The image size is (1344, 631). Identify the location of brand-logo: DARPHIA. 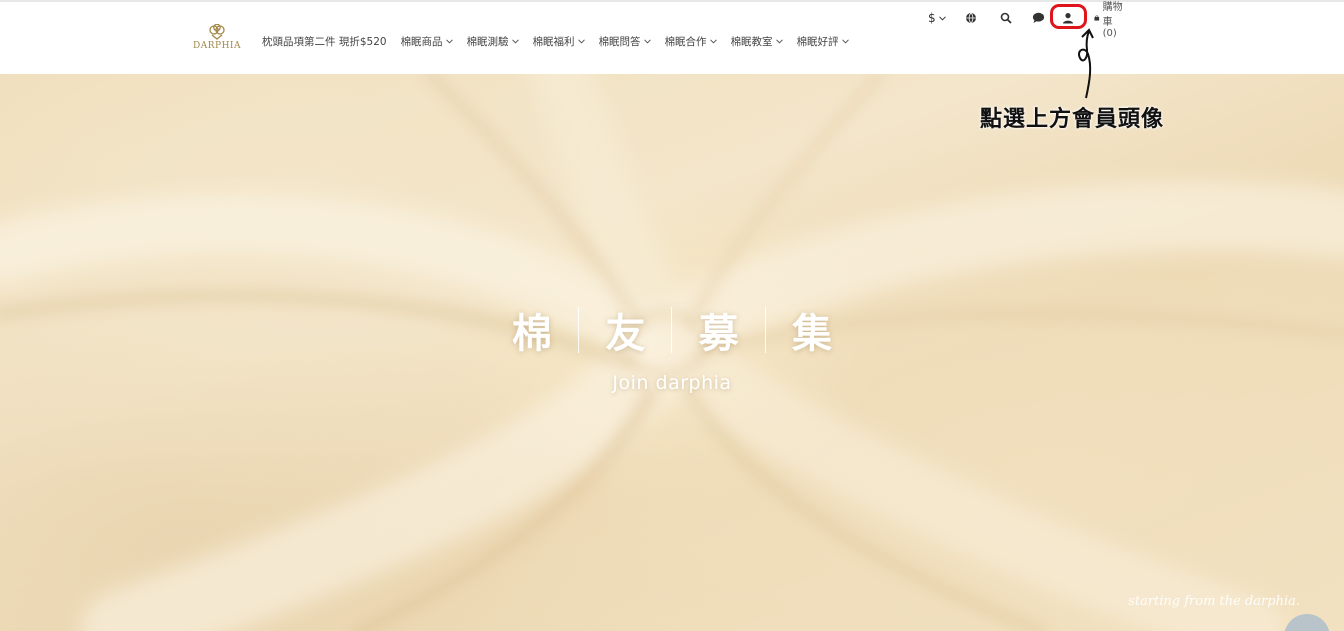
(217, 41).